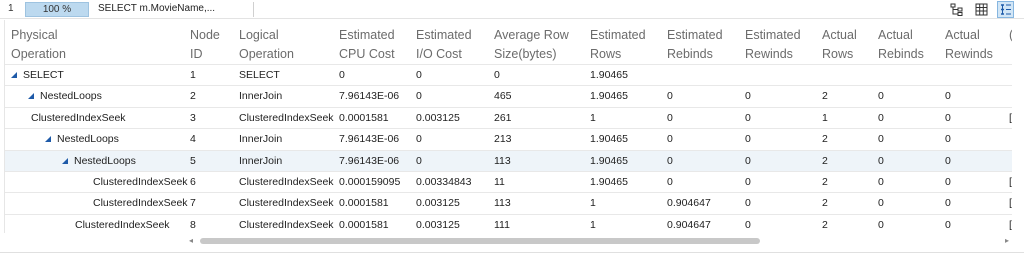  I want to click on cell-node-id: 4, so click(193, 139).